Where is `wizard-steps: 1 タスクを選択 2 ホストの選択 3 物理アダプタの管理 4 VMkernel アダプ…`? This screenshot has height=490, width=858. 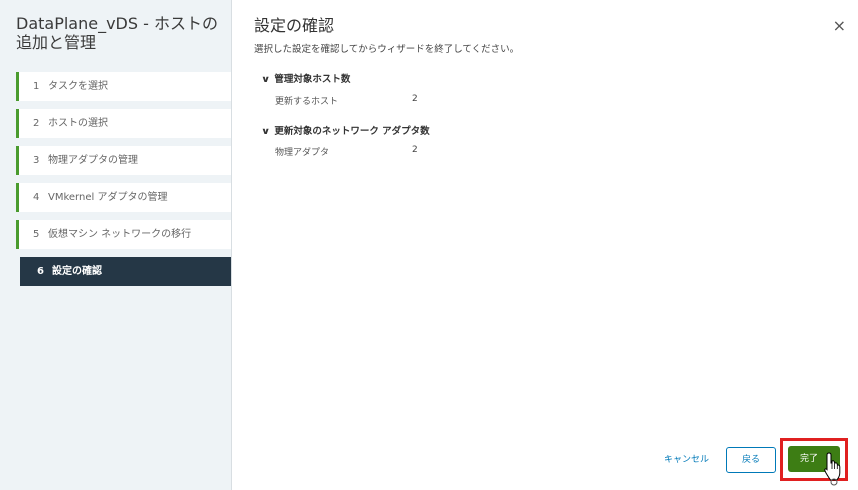
wizard-steps: 1 タスクを選択 2 ホストの選択 3 物理アダプタの管理 4 VMkernel アダプ… is located at coordinates (123, 183).